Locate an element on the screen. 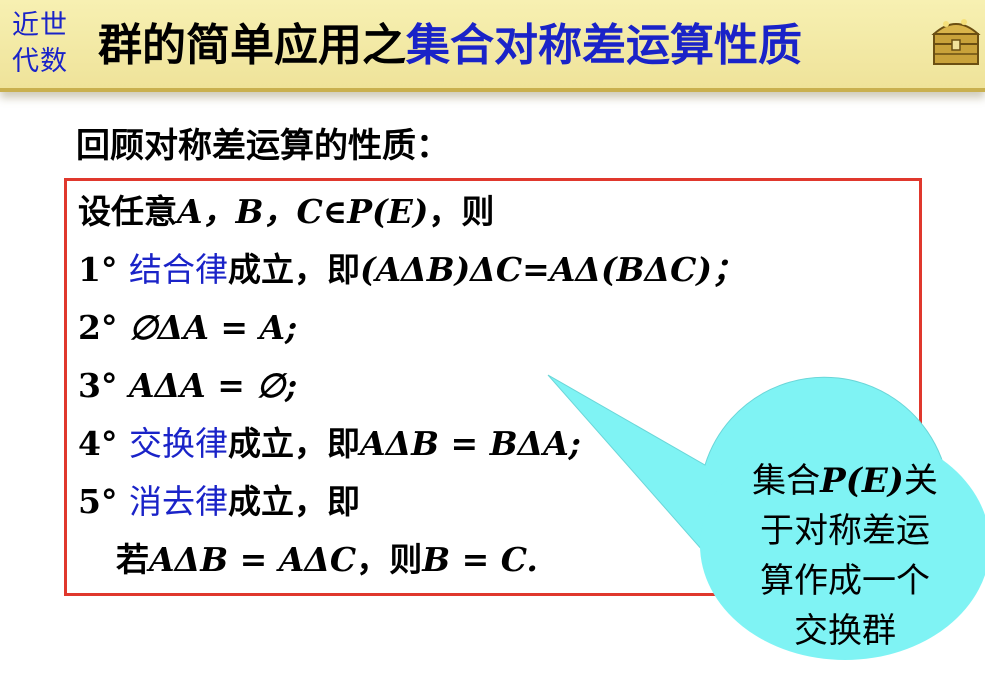  property-5-condition: AΔB = AΔC is located at coordinates (253, 559).